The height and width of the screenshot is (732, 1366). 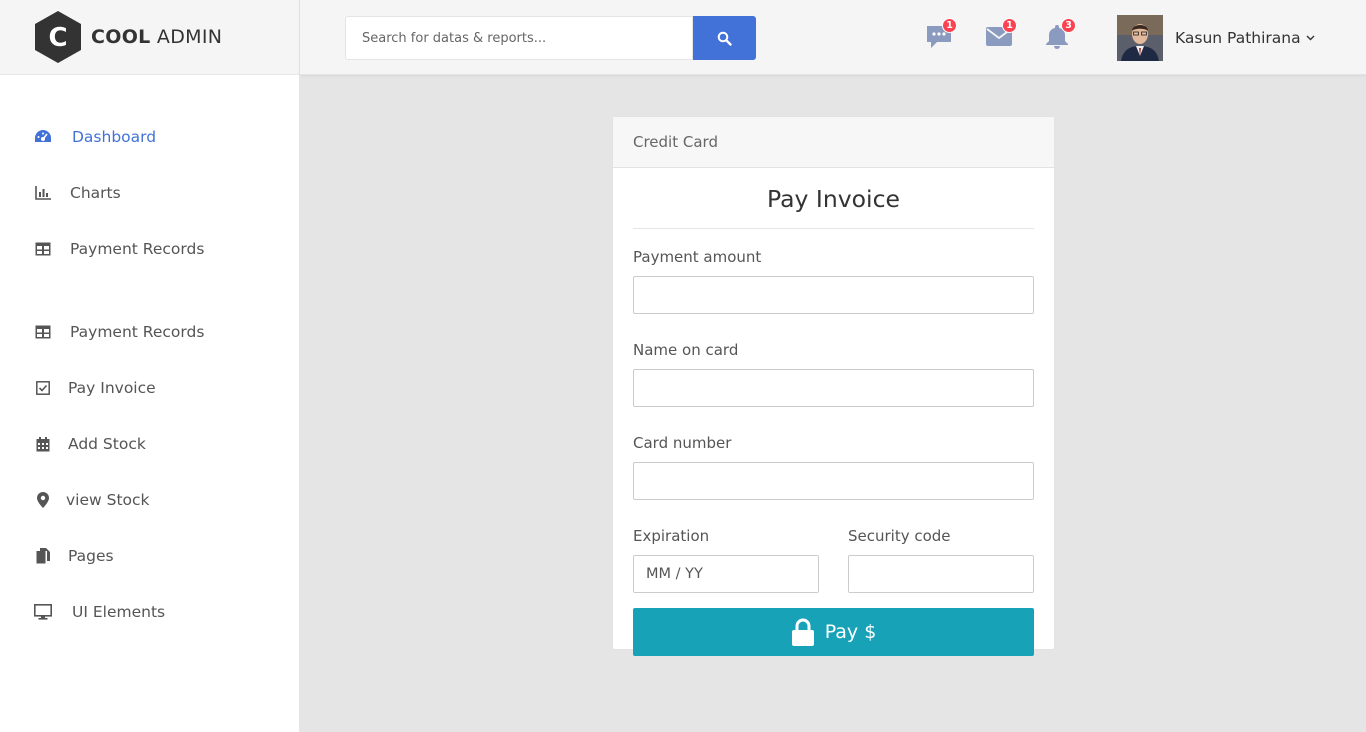 I want to click on sidebar-item-label: view Stock, so click(x=108, y=500).